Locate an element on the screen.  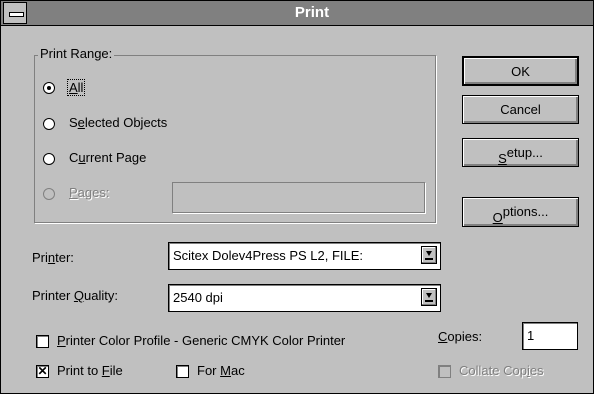
cancel-button: Cancel is located at coordinates (520, 109).